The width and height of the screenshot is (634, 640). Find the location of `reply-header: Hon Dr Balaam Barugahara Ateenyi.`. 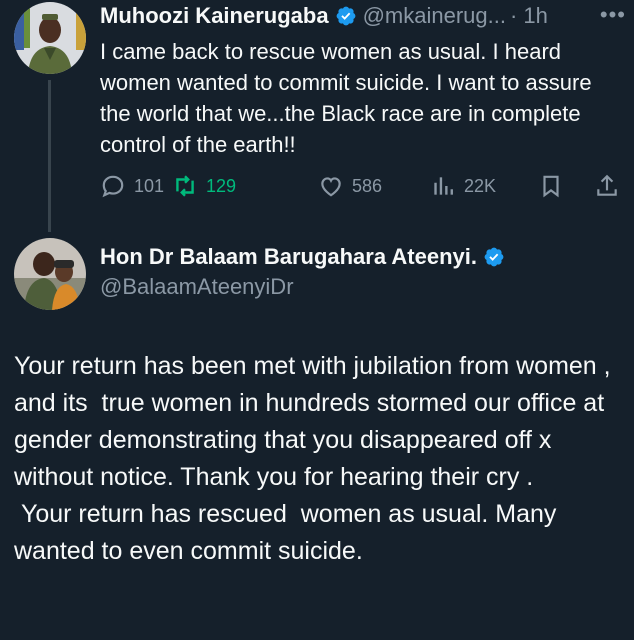

reply-header: Hon Dr Balaam Barugahara Ateenyi. is located at coordinates (302, 257).